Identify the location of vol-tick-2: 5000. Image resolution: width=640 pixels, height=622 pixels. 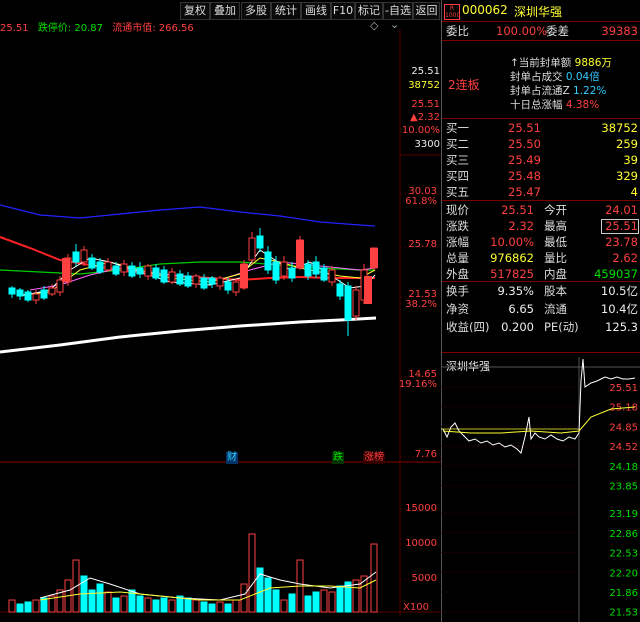
(424, 578).